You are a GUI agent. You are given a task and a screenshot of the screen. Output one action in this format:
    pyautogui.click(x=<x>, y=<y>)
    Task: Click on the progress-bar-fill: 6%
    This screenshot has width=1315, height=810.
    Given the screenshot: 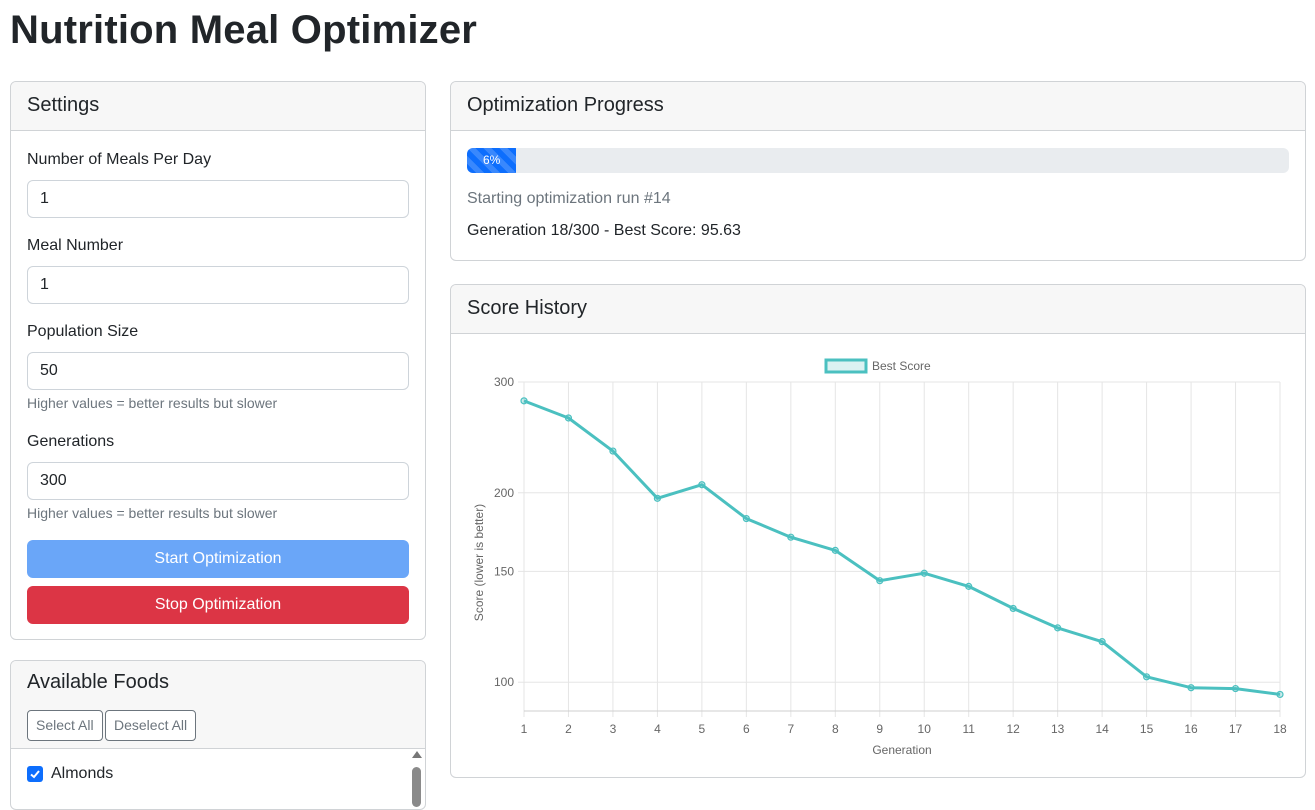 What is the action you would take?
    pyautogui.click(x=492, y=160)
    